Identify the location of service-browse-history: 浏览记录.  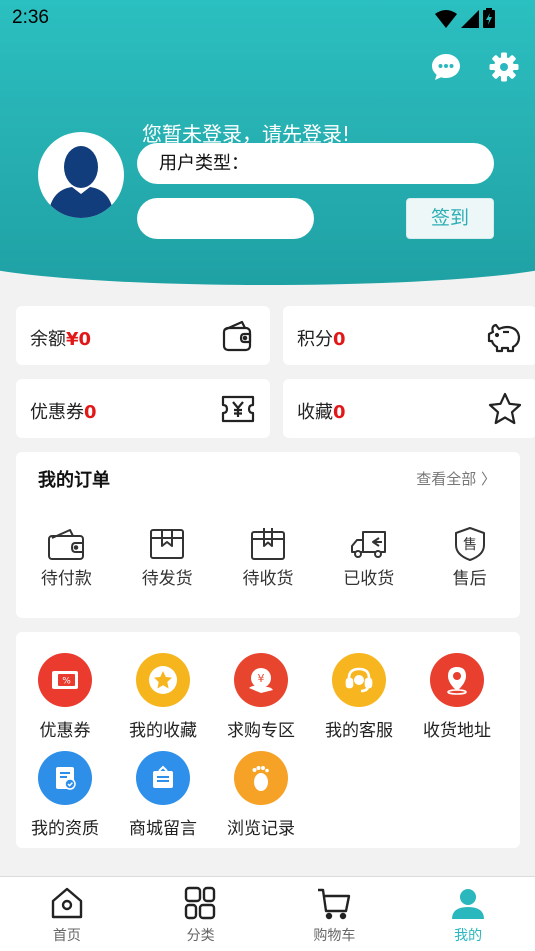
(261, 795).